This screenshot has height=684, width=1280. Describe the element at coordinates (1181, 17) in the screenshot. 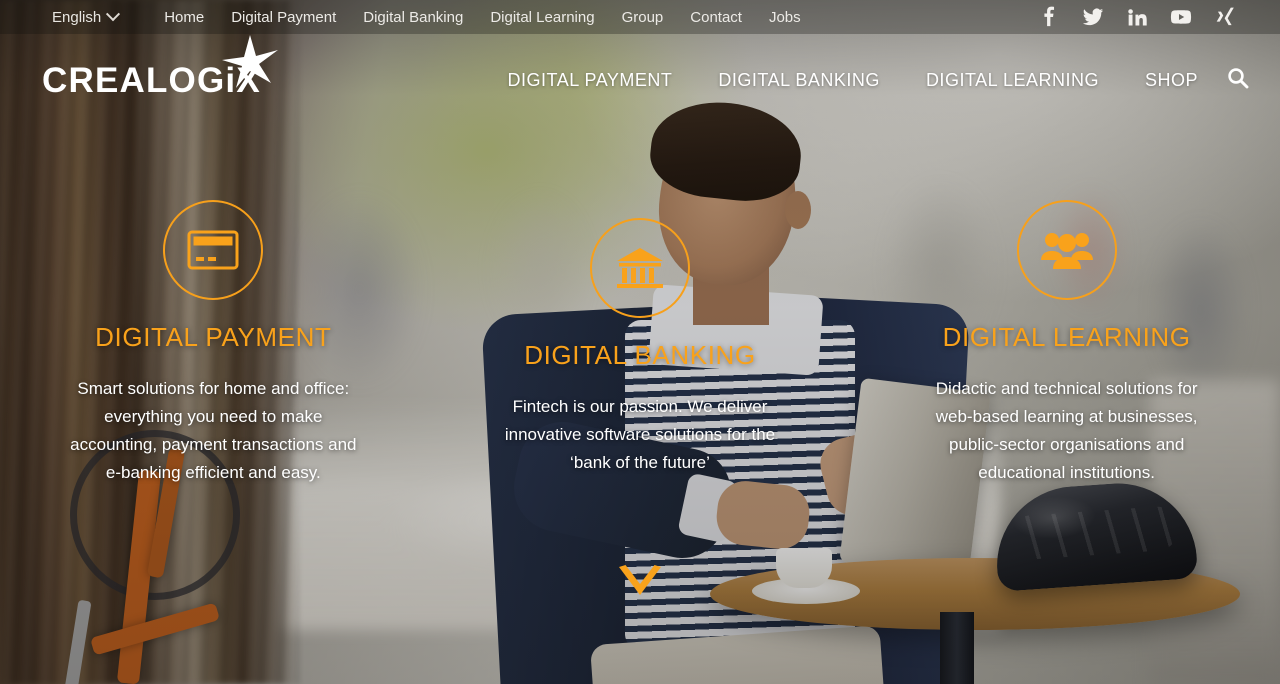

I see `youtube-icon` at that location.